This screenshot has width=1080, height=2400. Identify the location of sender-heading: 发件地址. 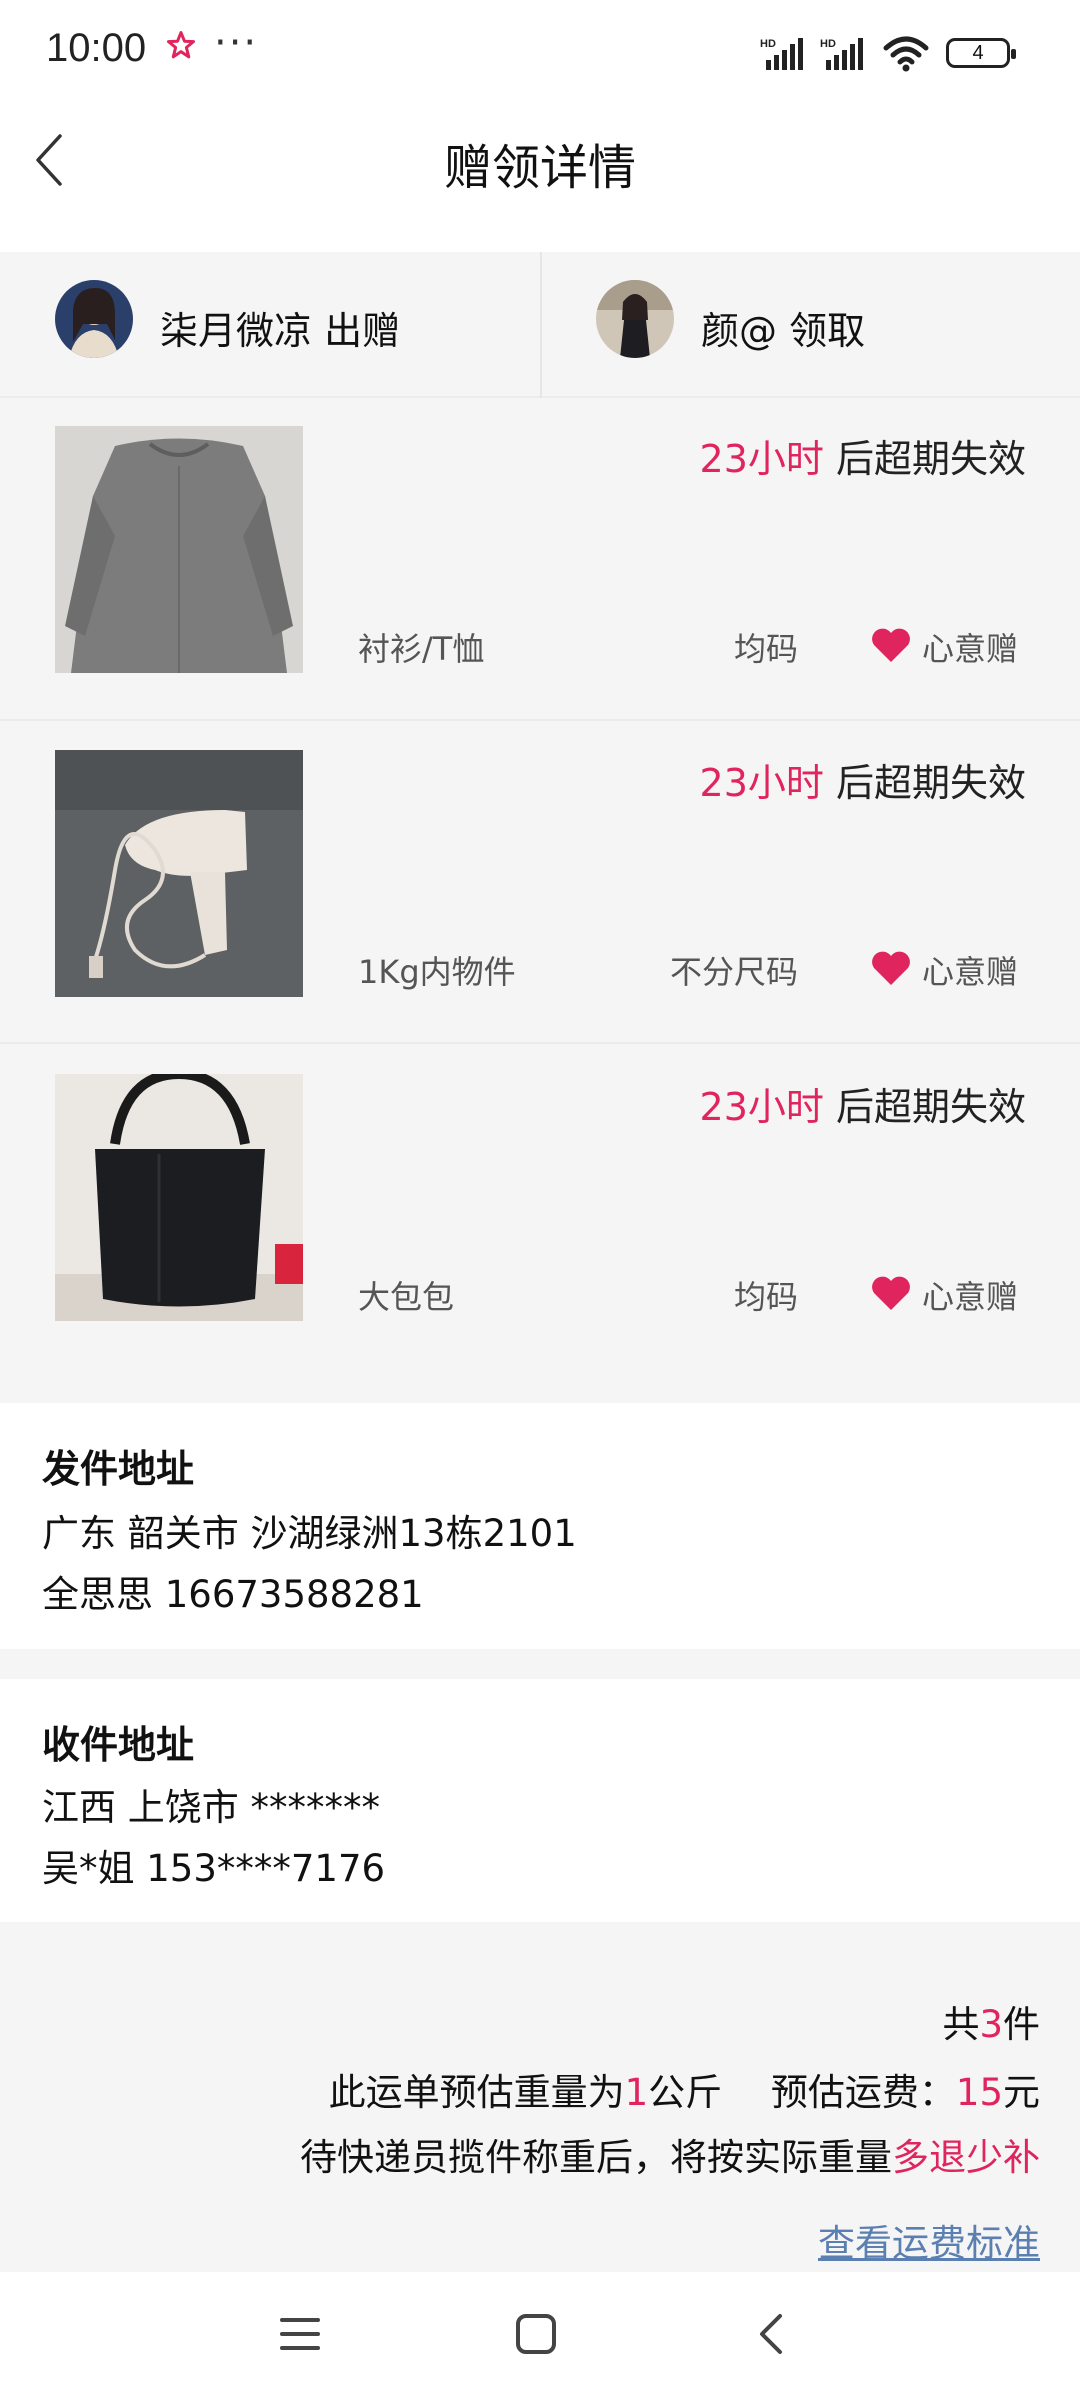
(118, 1469).